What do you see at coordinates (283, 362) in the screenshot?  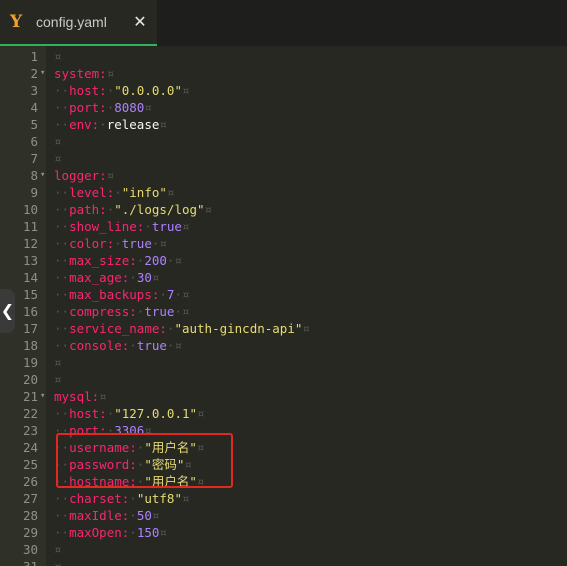 I see `code-line: 19 ¤` at bounding box center [283, 362].